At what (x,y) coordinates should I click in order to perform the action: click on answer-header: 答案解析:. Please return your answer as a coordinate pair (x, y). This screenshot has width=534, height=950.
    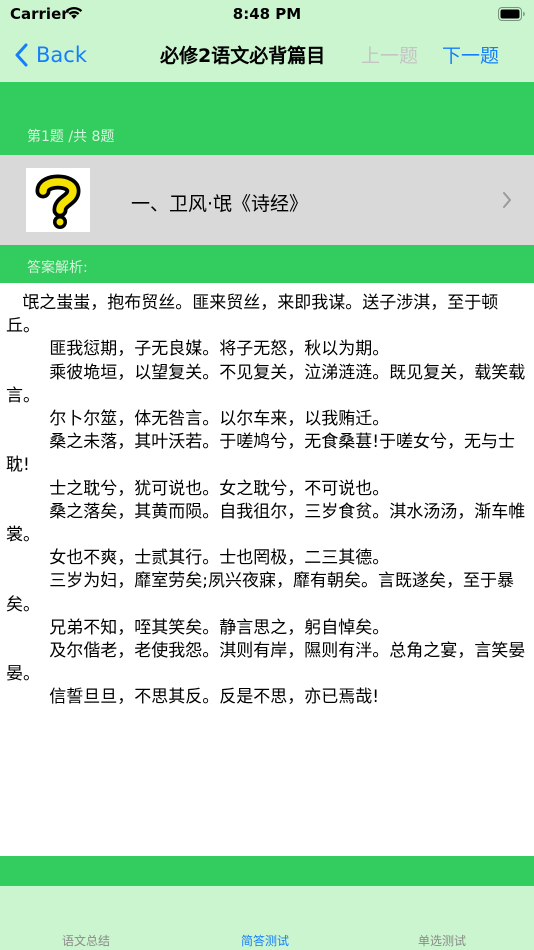
    Looking at the image, I should click on (267, 264).